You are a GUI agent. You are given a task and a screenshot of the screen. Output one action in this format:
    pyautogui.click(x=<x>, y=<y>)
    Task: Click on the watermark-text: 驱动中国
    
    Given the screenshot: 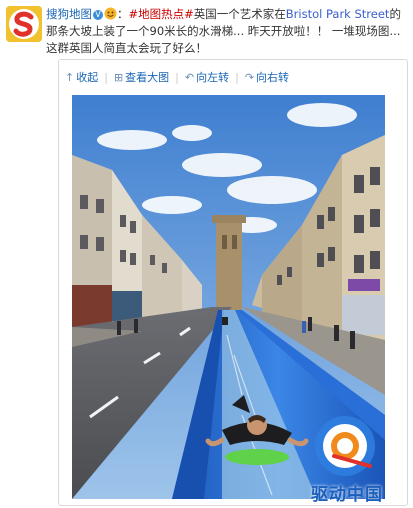 What is the action you would take?
    pyautogui.click(x=347, y=495)
    